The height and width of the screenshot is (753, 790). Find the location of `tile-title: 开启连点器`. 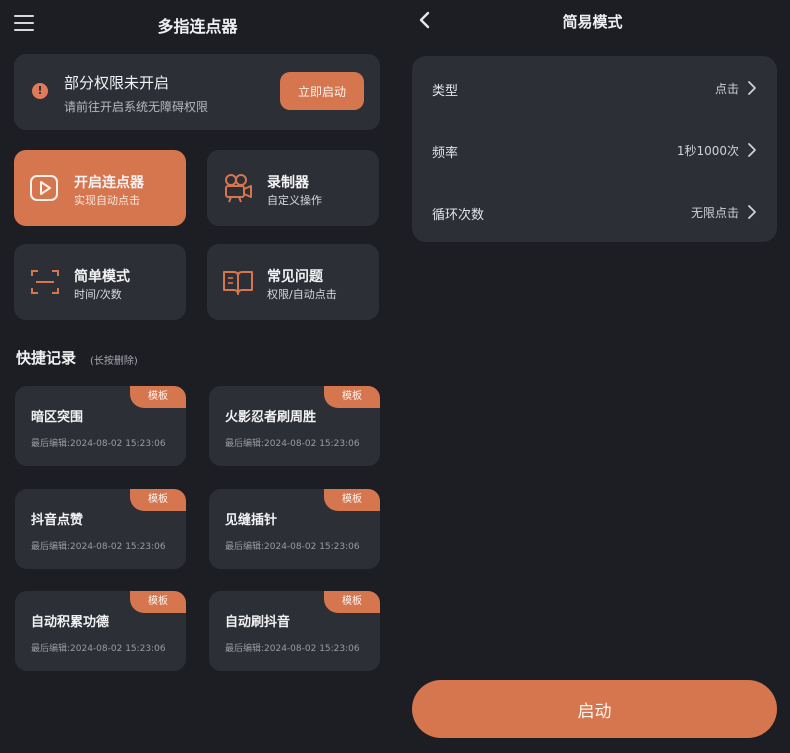

tile-title: 开启连点器 is located at coordinates (109, 183).